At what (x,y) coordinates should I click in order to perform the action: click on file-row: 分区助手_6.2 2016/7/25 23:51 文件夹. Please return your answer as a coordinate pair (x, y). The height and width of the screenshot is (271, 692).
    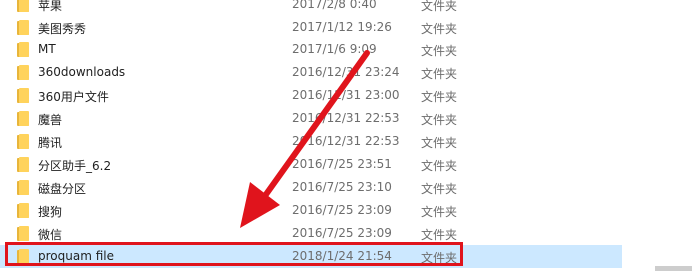
    Looking at the image, I should click on (346, 164).